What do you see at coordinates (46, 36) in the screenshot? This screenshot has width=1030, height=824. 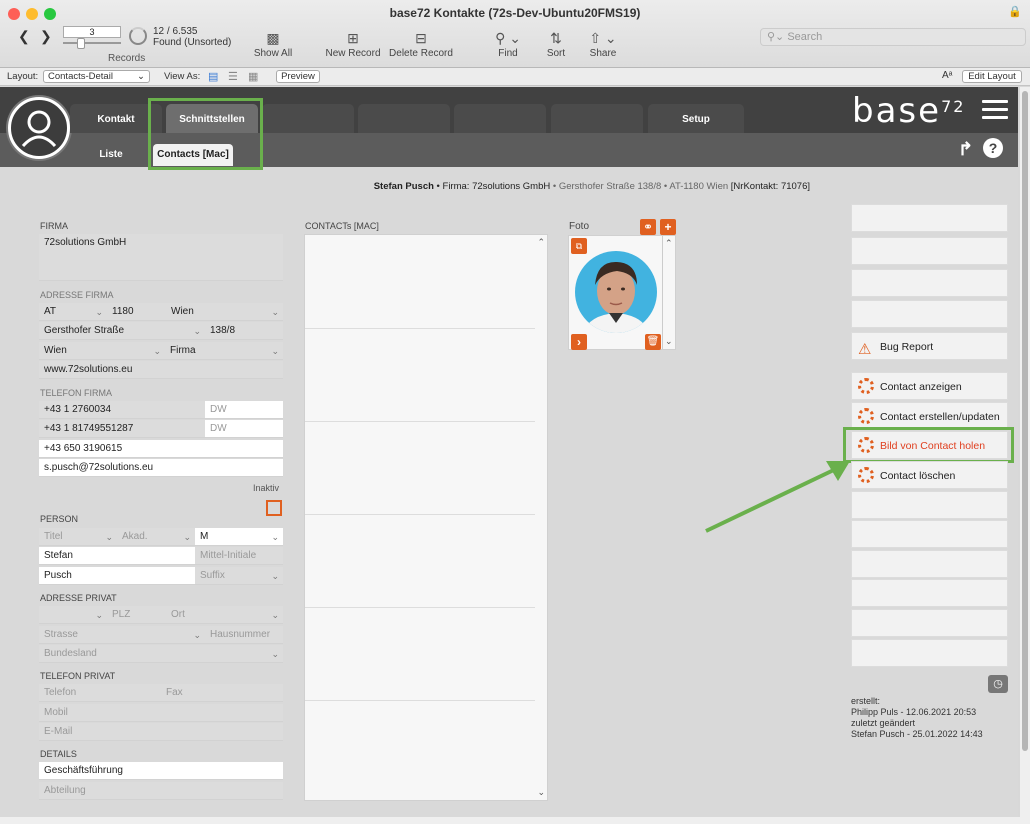 I see `next-record-icon: ❯` at bounding box center [46, 36].